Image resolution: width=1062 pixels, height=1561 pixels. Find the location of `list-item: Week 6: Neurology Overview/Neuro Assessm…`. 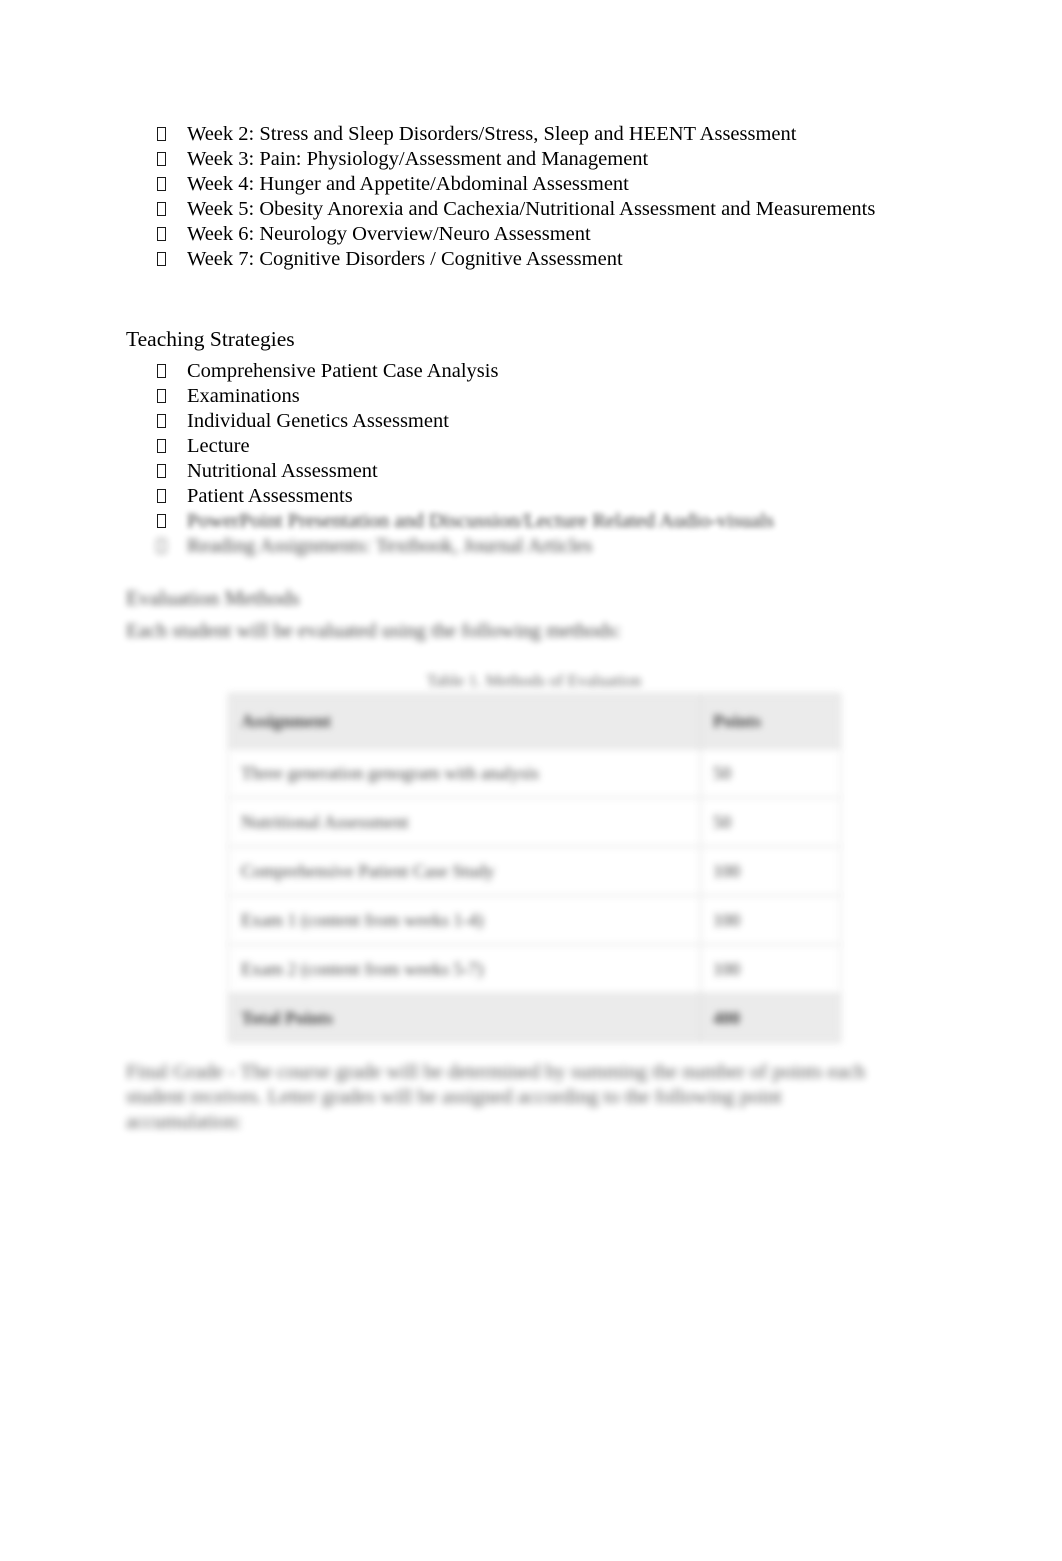

list-item: Week 6: Neurology Overview/Neuro Assessm… is located at coordinates (537, 234).